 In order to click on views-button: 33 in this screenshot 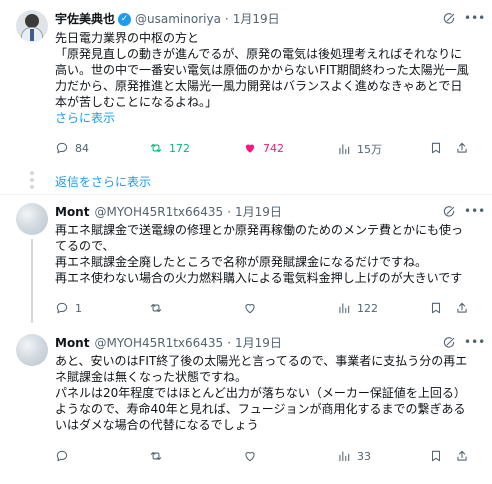, I will do `click(354, 456)`.